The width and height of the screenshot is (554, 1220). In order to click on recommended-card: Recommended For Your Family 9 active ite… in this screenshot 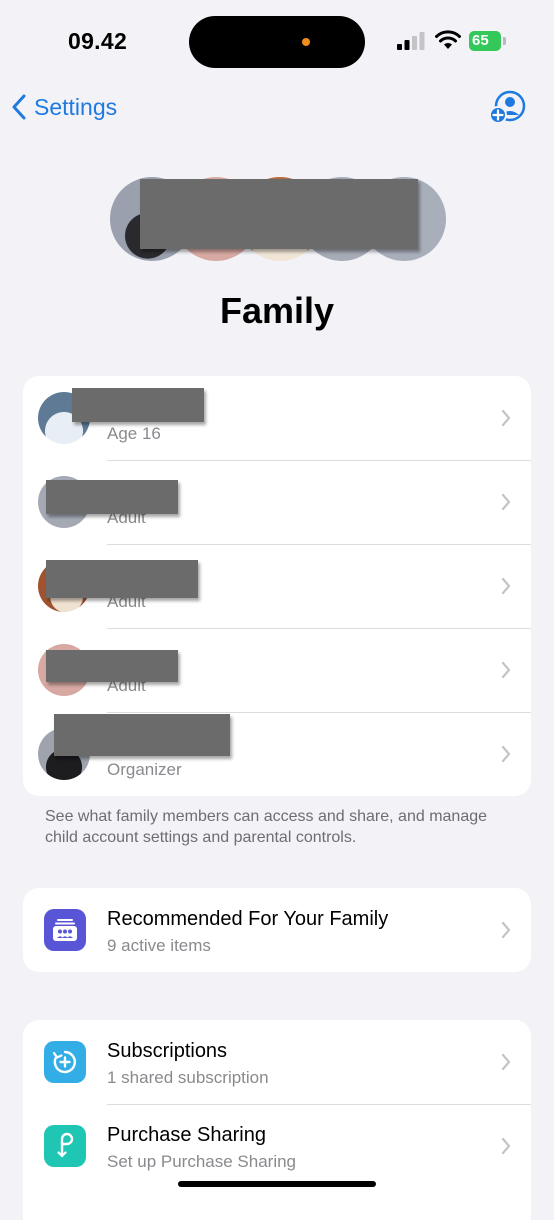, I will do `click(277, 930)`.